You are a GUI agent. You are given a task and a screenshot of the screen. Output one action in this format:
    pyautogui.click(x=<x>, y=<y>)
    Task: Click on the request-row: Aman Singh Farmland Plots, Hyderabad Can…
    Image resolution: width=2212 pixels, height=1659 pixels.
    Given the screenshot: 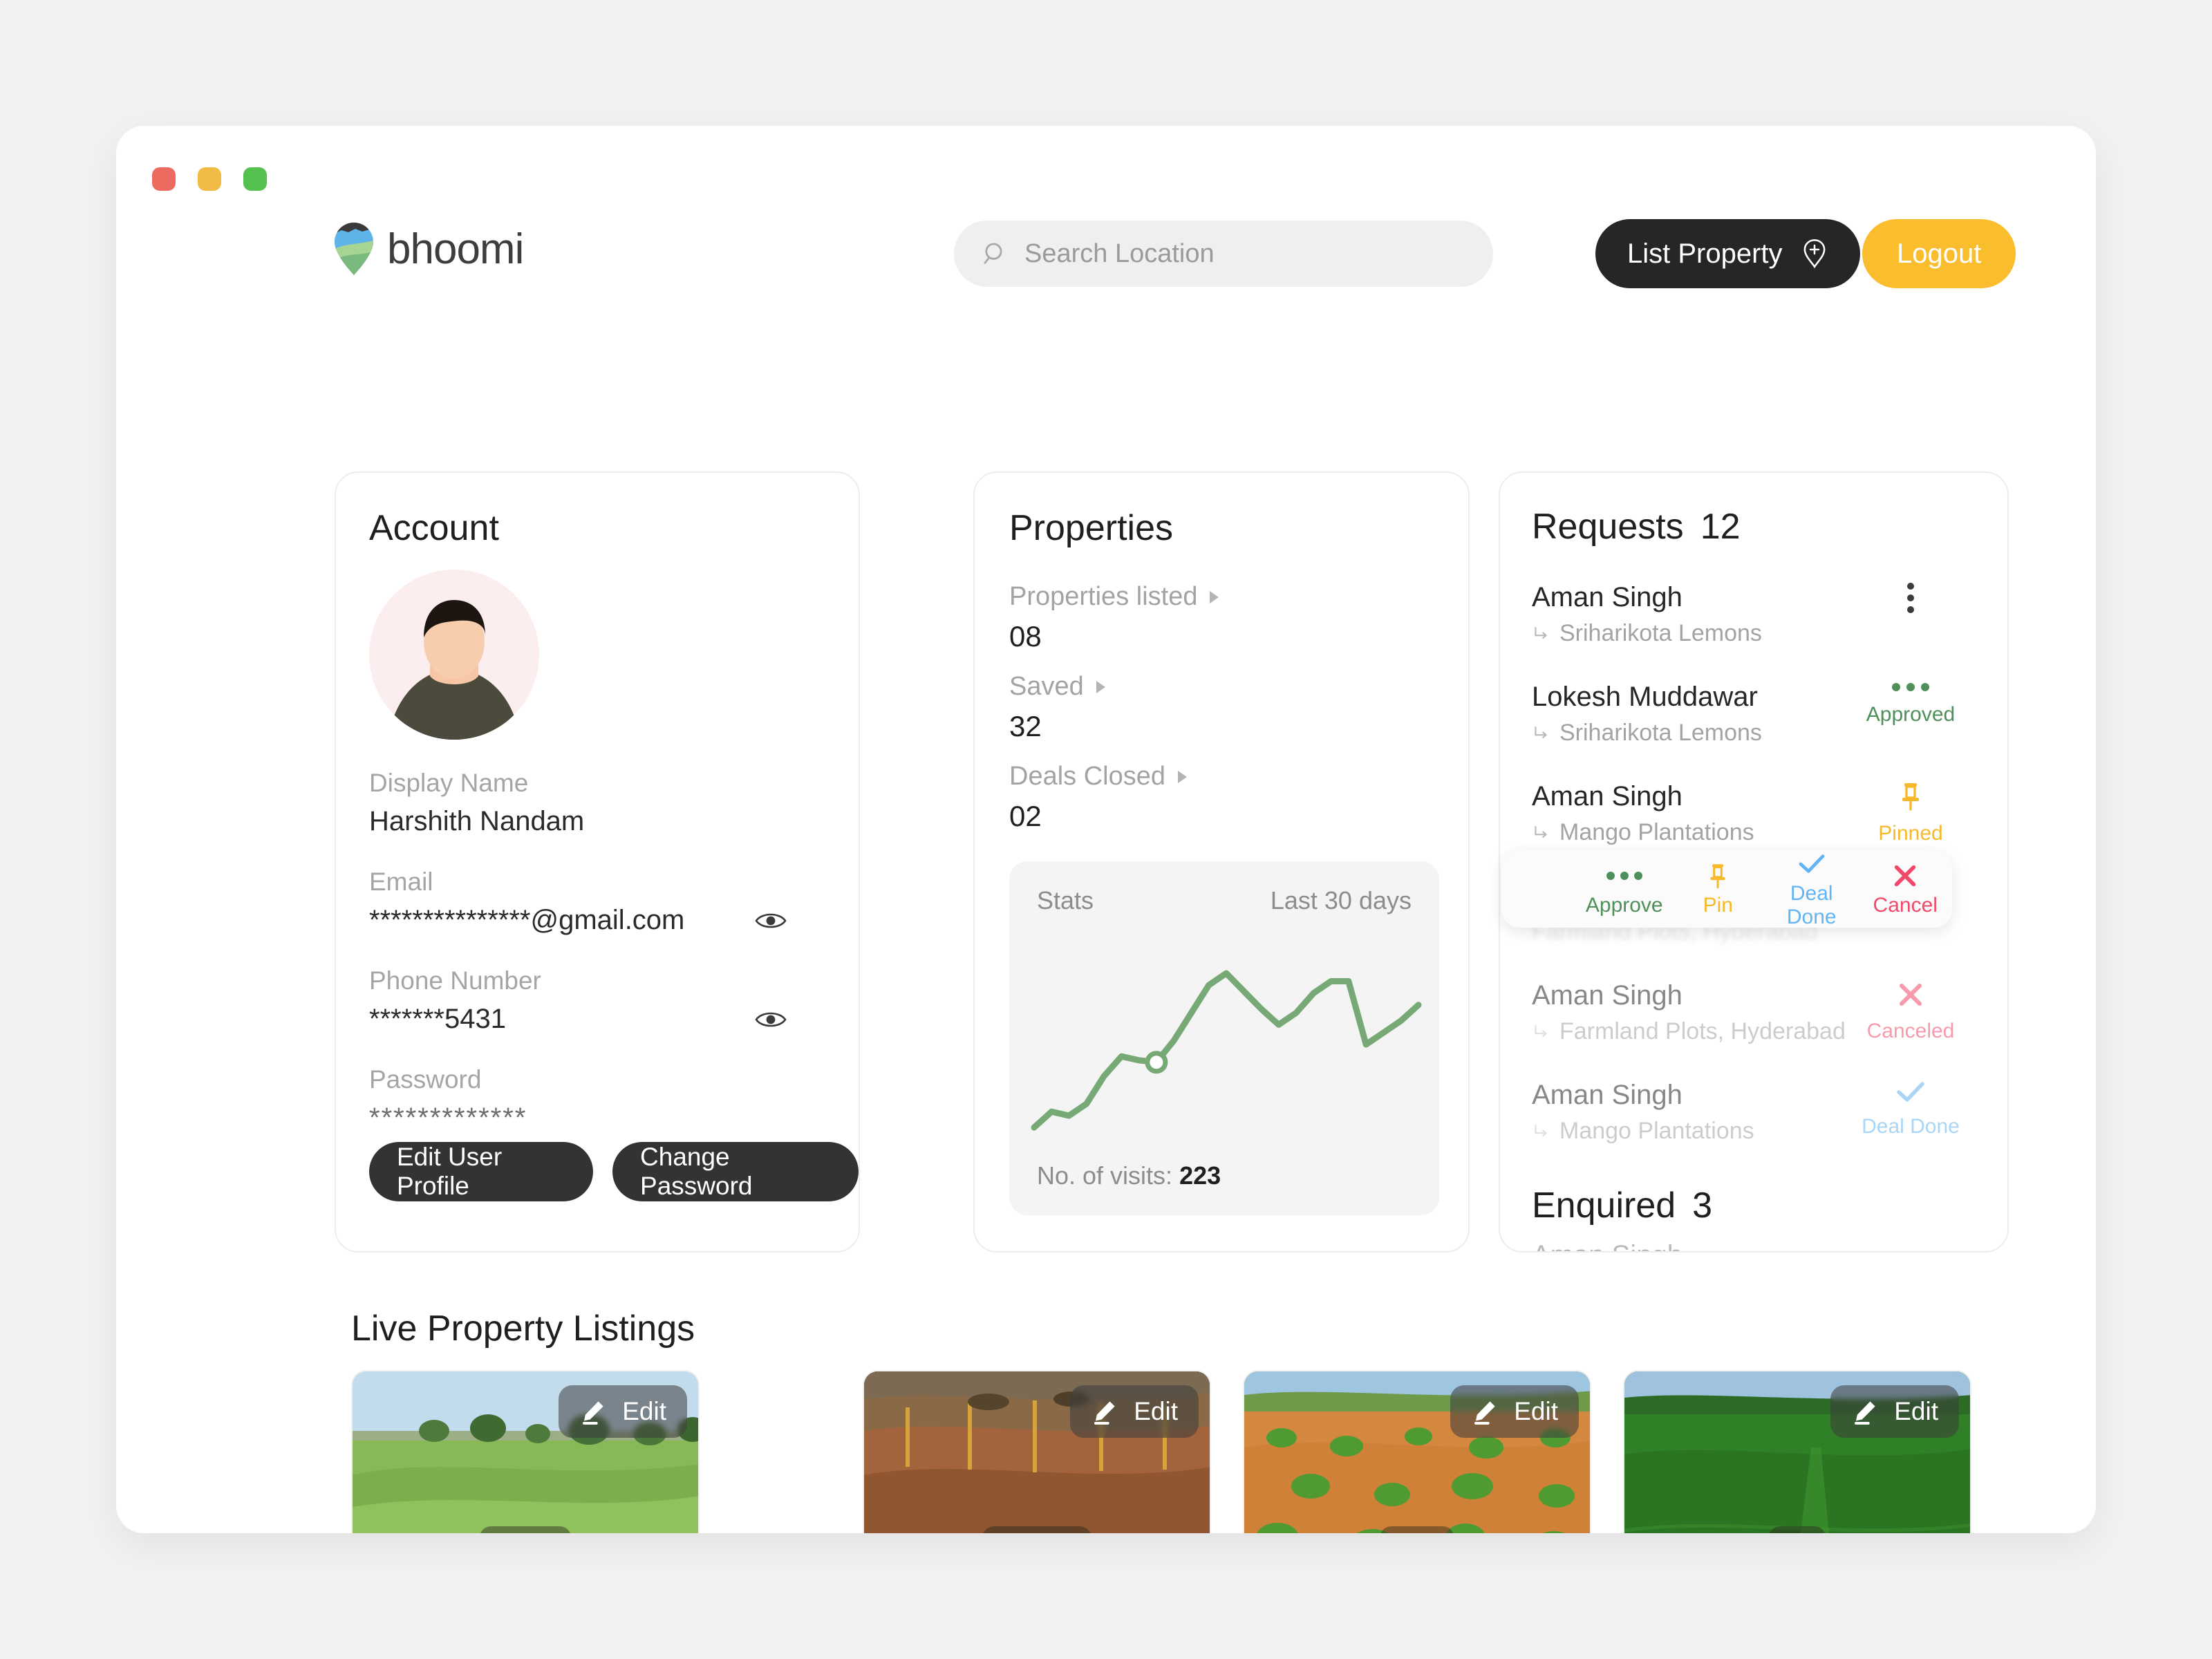 What is the action you would take?
    pyautogui.click(x=1756, y=1018)
    